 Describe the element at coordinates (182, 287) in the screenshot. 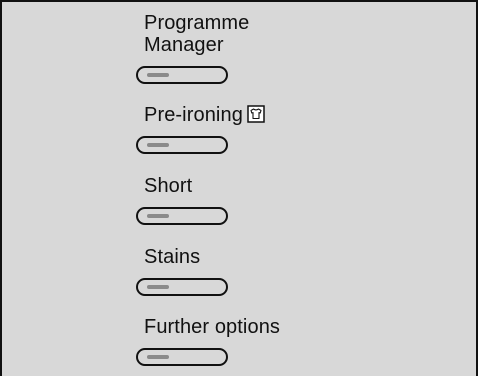

I see `stains-button` at that location.